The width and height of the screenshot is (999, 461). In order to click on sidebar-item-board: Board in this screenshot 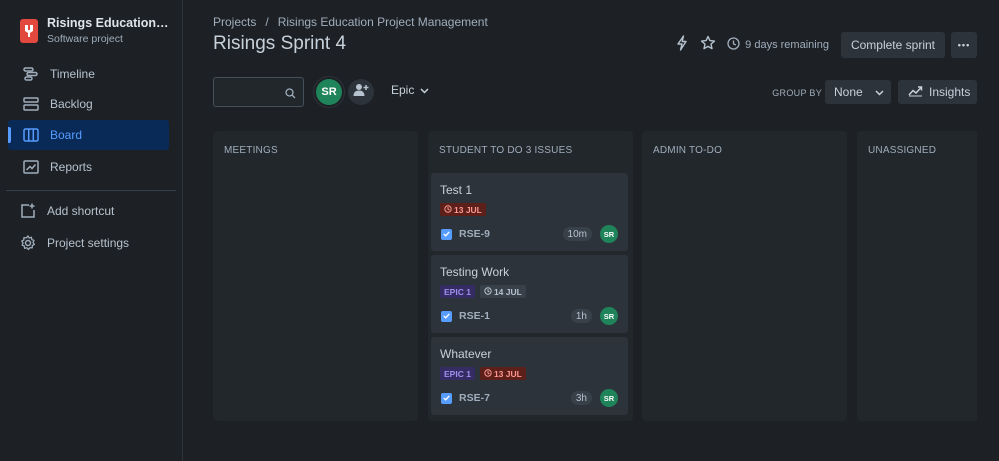, I will do `click(88, 135)`.